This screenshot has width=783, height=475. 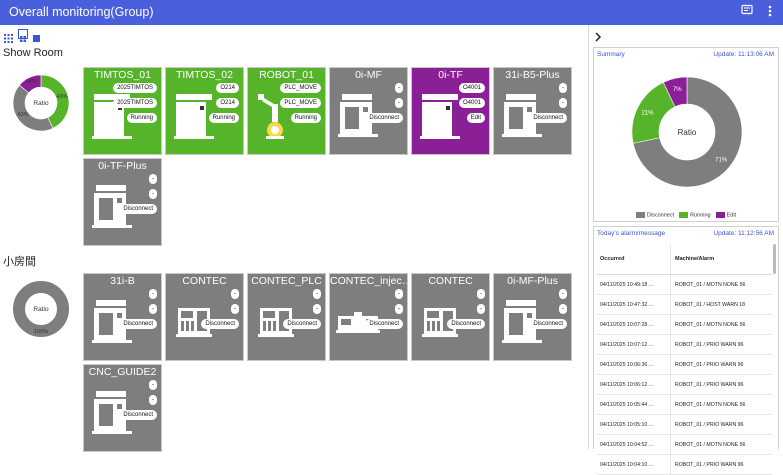 I want to click on machine-name: 31i-B5-Plus, so click(x=532, y=75).